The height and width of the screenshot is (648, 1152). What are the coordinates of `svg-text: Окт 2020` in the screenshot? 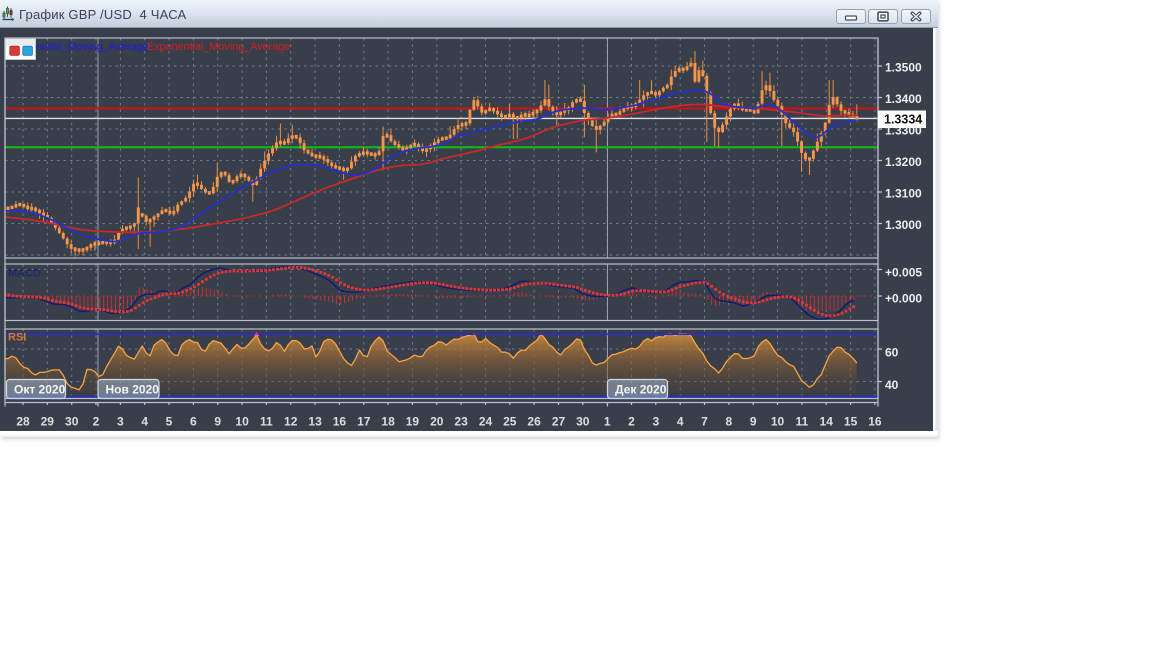 It's located at (40, 390).